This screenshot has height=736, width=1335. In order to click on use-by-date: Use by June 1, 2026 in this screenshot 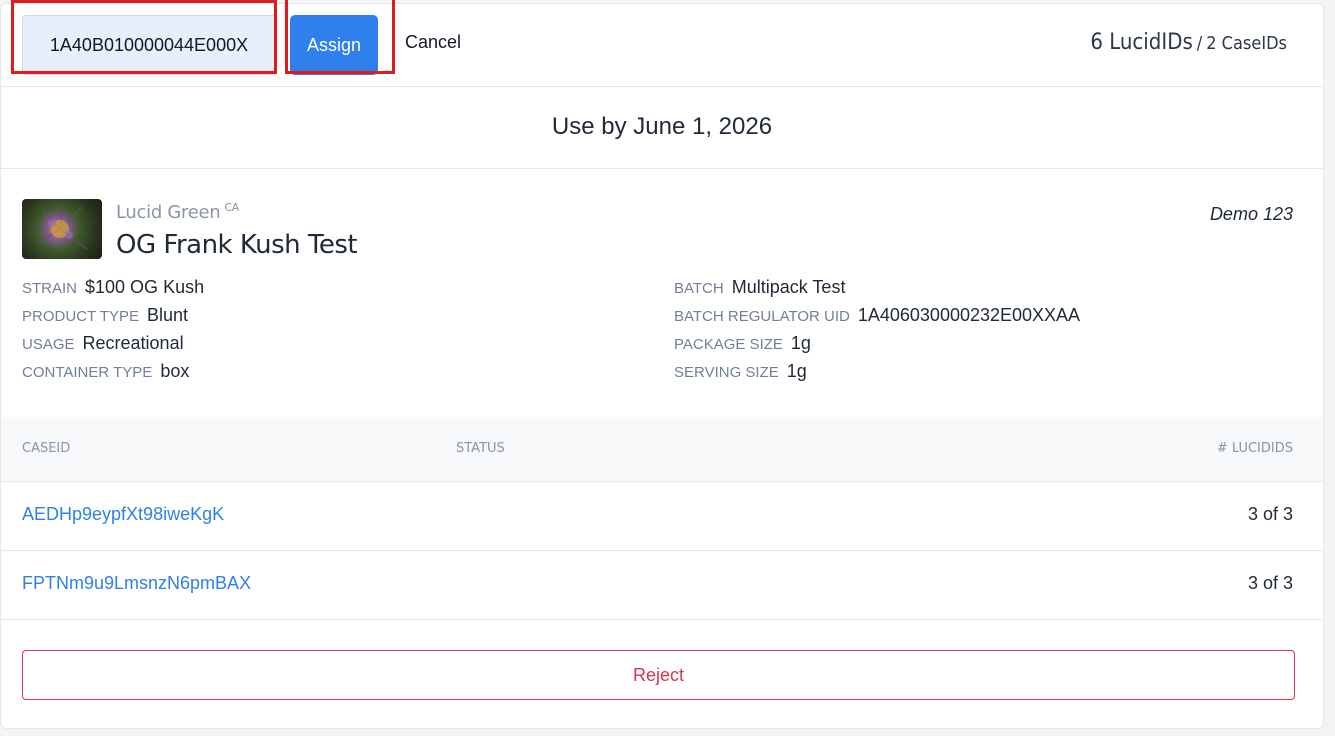, I will do `click(662, 127)`.